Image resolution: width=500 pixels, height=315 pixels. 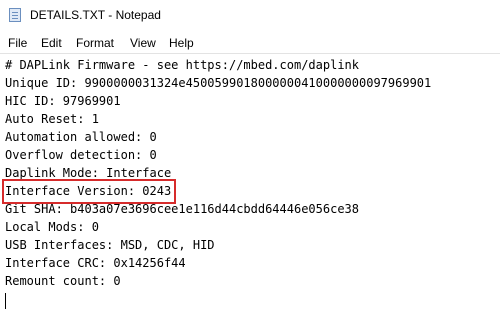 What do you see at coordinates (52, 227) in the screenshot?
I see `text-line-local-mods: Local Mods: 0` at bounding box center [52, 227].